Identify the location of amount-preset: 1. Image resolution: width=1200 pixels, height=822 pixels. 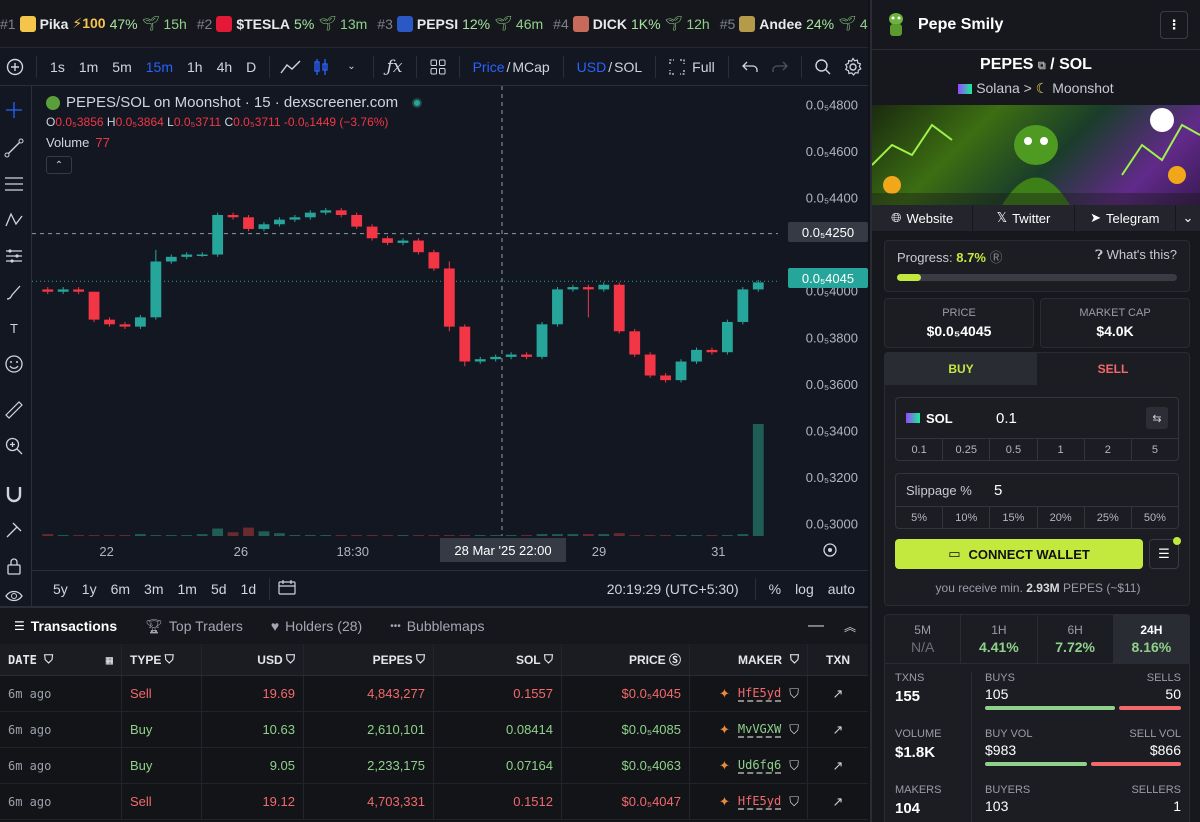
(1061, 449).